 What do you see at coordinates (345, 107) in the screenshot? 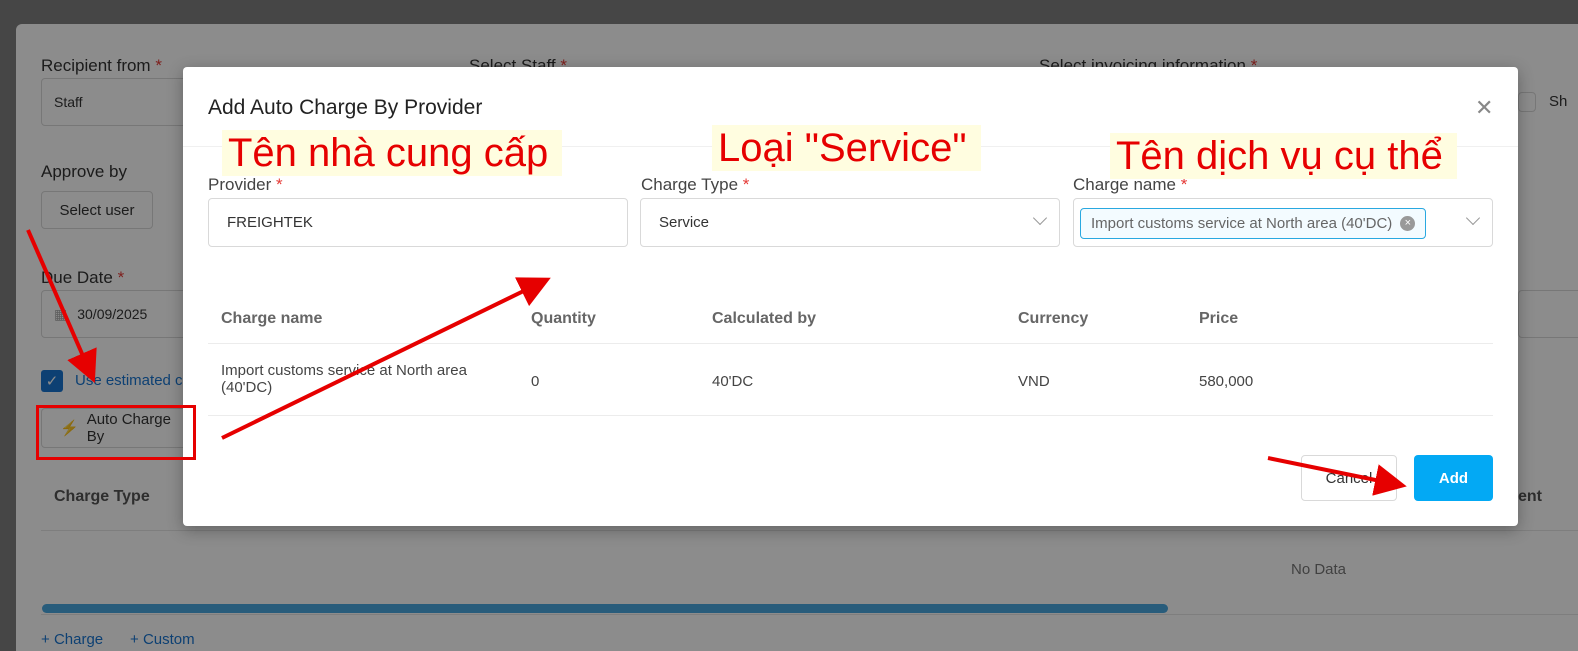
I see `modal-title: Add Auto Charge By Provider` at bounding box center [345, 107].